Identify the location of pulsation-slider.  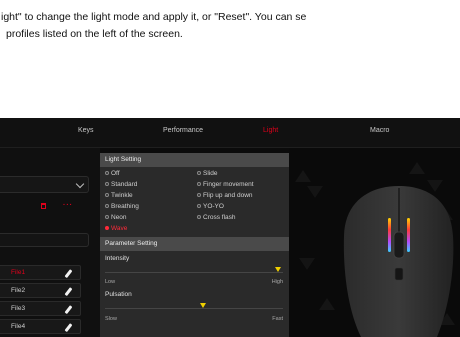
(194, 308).